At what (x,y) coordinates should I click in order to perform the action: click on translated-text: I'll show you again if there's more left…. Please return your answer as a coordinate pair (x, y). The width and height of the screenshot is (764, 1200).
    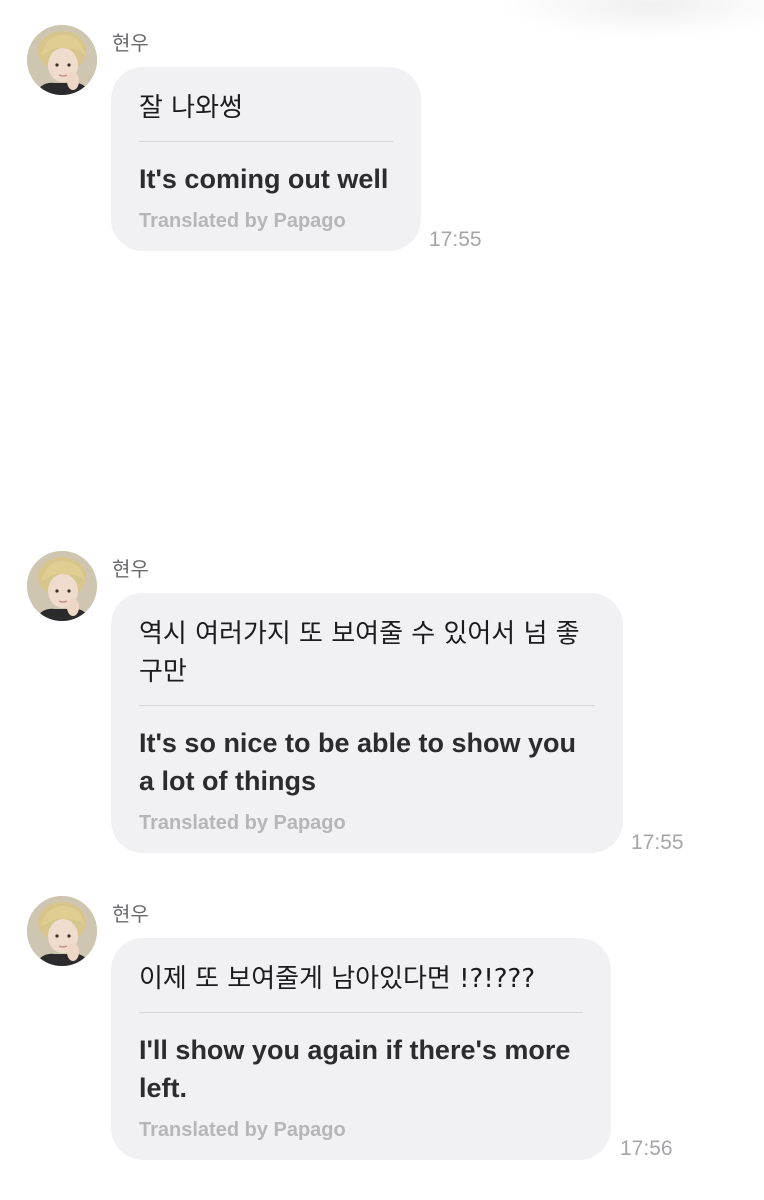
    Looking at the image, I should click on (355, 1069).